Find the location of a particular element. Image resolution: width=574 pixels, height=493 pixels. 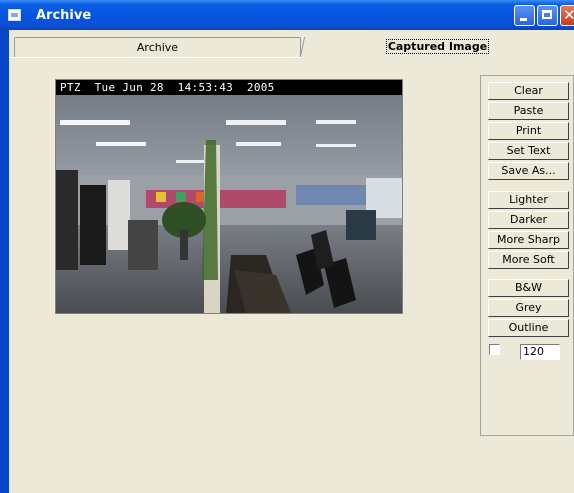

clear-button: Clear is located at coordinates (528, 91).